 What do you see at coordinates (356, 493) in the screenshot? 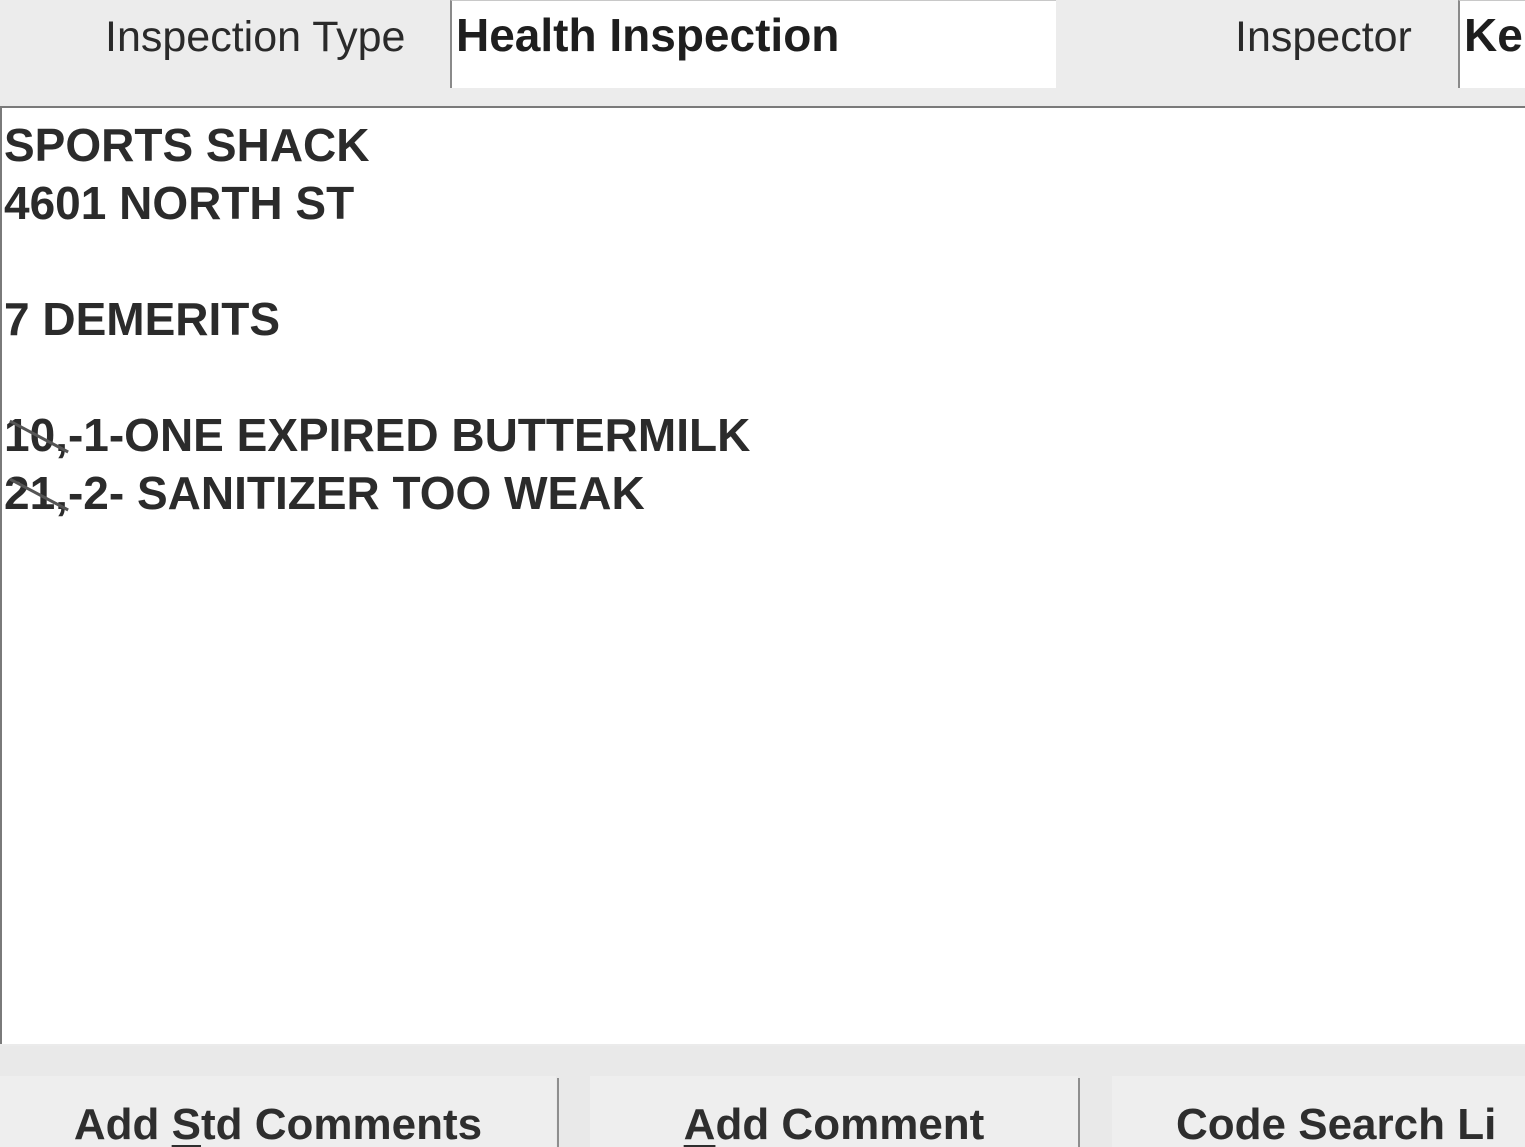
I see `violation-text: -2- SANITIZER TOO WEAK` at bounding box center [356, 493].